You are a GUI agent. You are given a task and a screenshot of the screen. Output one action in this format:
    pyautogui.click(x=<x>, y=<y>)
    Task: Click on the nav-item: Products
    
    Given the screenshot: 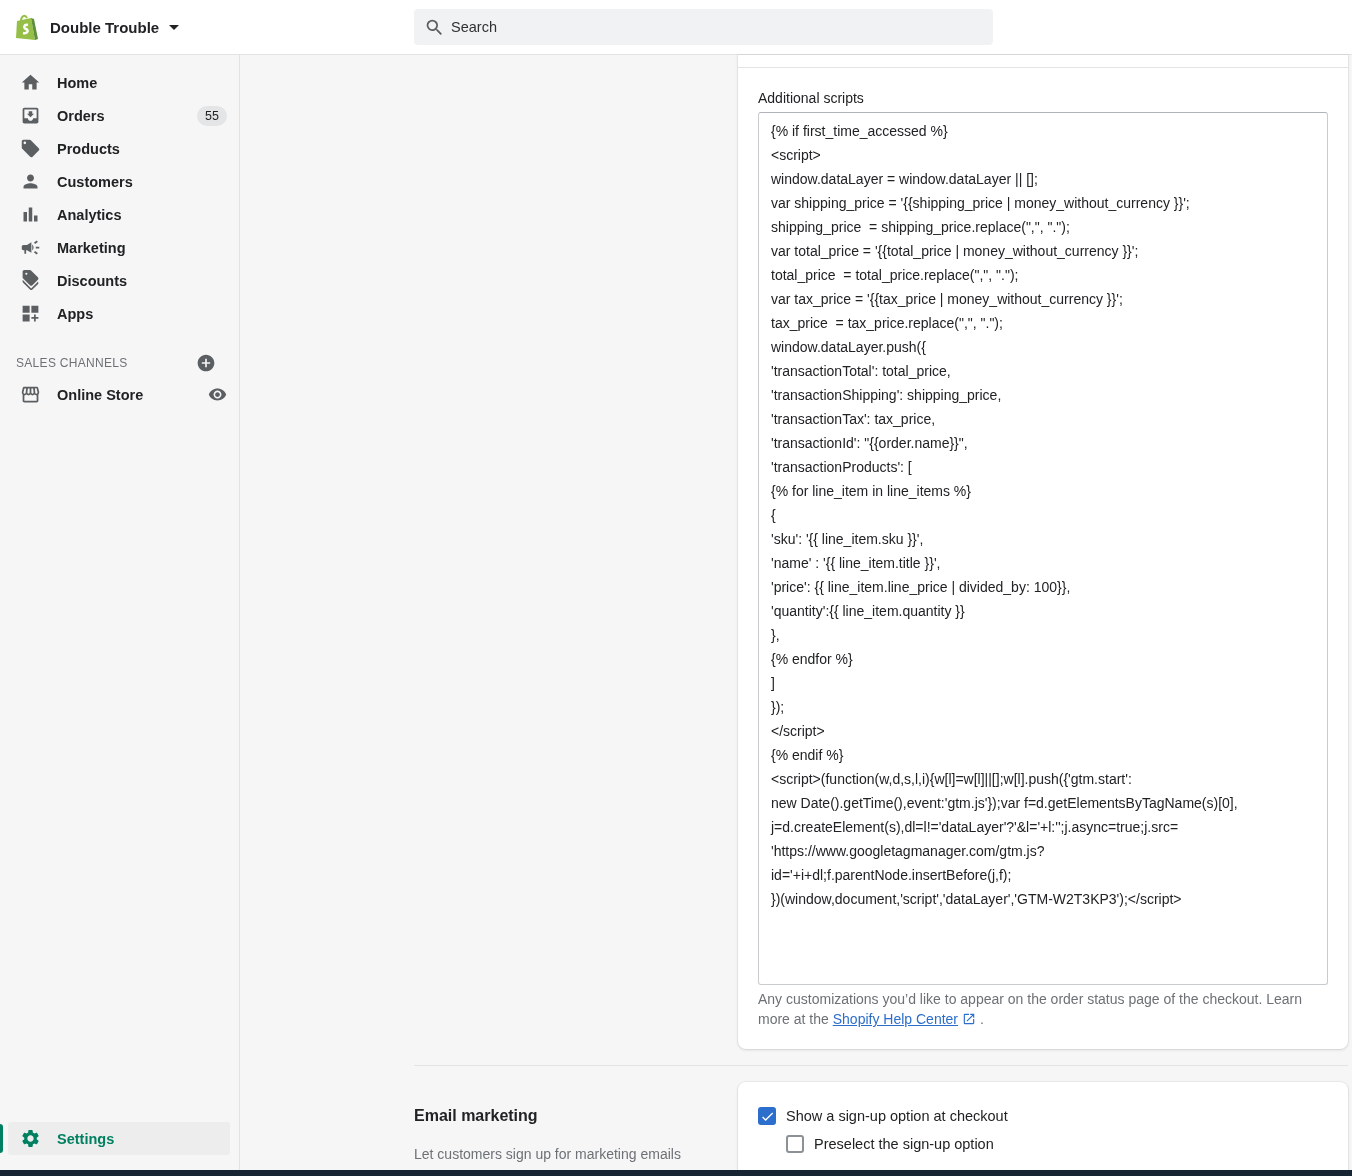 What is the action you would take?
    pyautogui.click(x=119, y=148)
    